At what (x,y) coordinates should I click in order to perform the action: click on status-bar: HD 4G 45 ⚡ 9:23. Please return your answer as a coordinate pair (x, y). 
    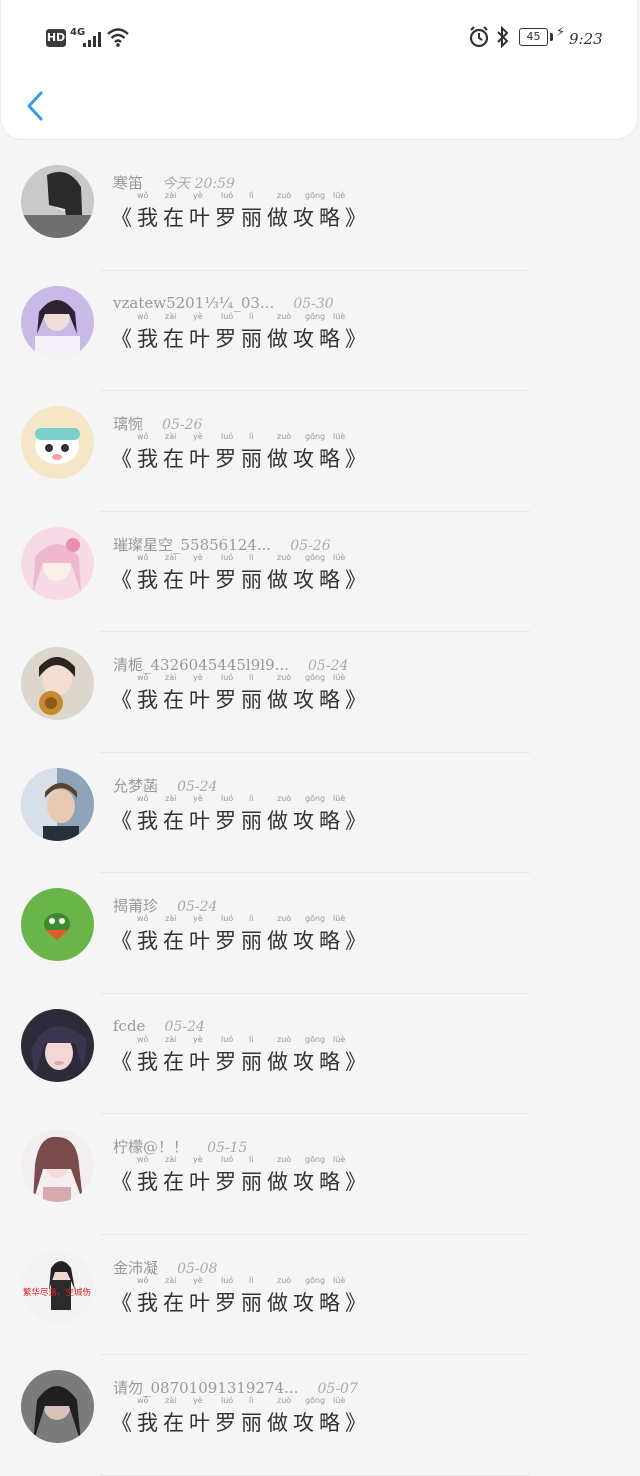
    Looking at the image, I should click on (320, 38).